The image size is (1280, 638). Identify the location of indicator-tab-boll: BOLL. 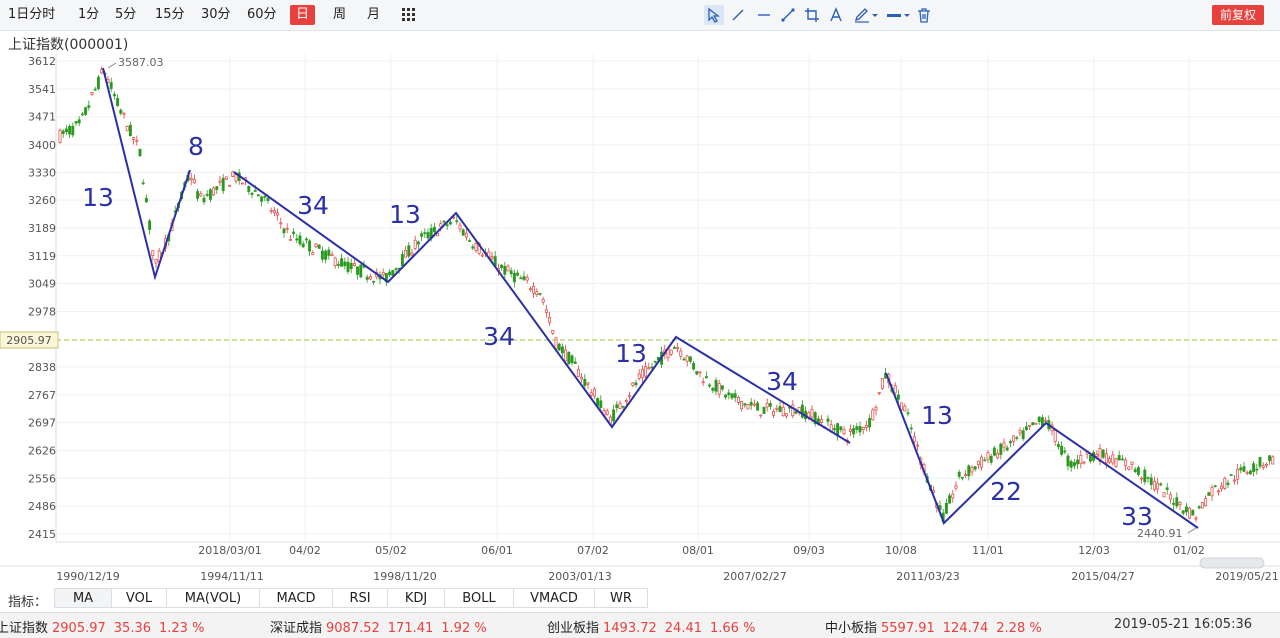
(479, 598).